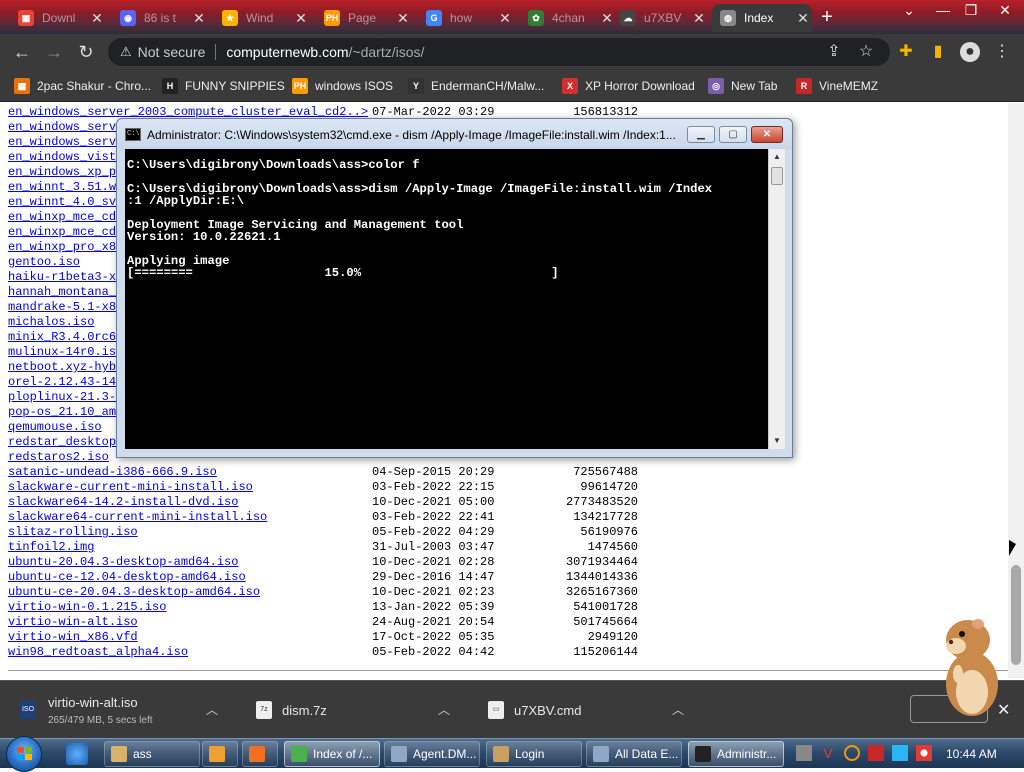 This screenshot has width=1024, height=772. I want to click on bookmark-item: R VineMEMZ, so click(837, 86).